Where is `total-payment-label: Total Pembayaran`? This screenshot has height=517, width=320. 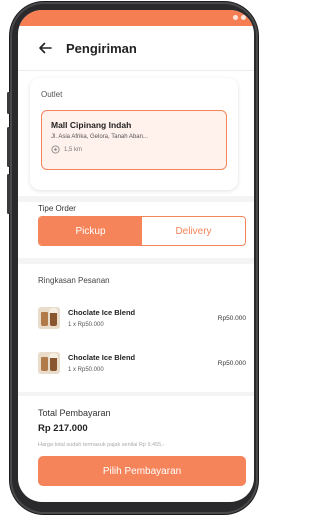 total-payment-label: Total Pembayaran is located at coordinates (74, 413).